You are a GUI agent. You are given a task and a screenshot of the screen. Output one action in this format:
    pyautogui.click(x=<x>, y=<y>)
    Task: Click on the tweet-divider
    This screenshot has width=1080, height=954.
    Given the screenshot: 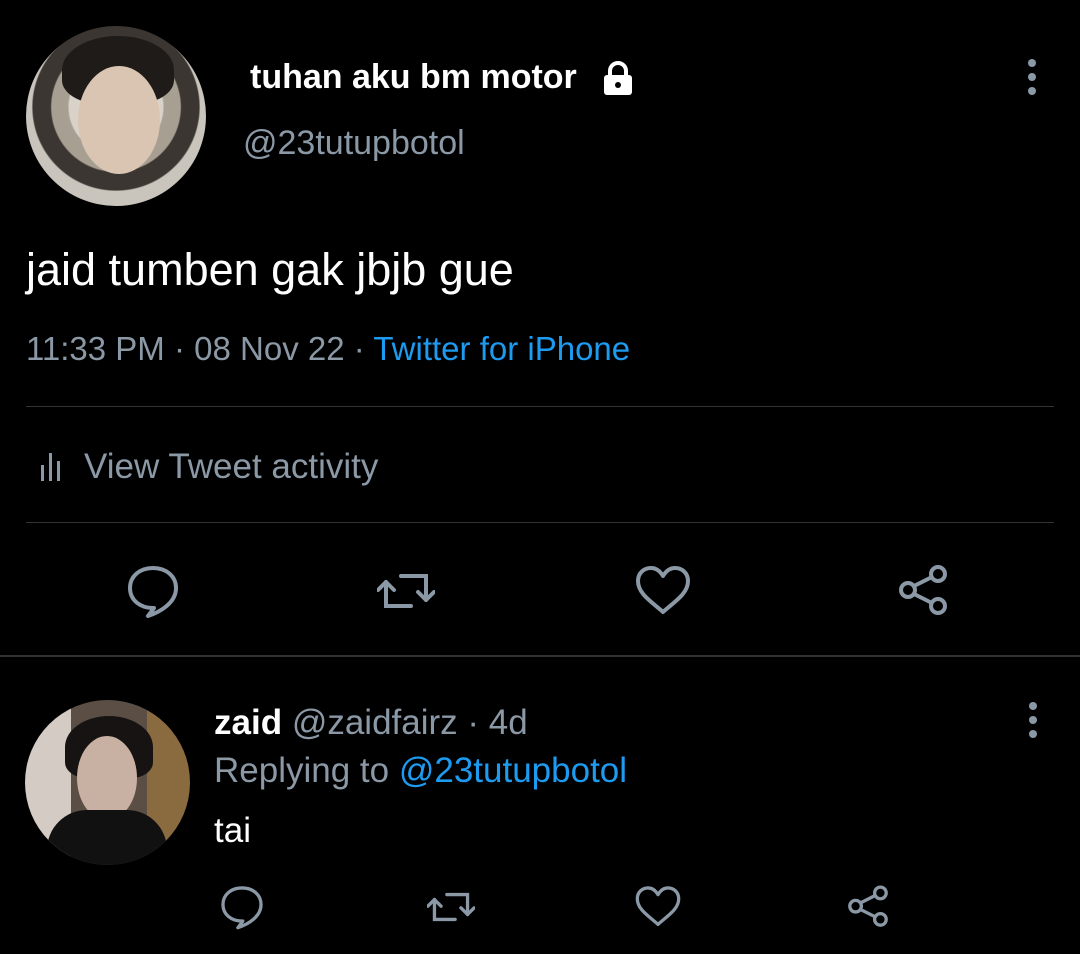 What is the action you would take?
    pyautogui.click(x=540, y=656)
    